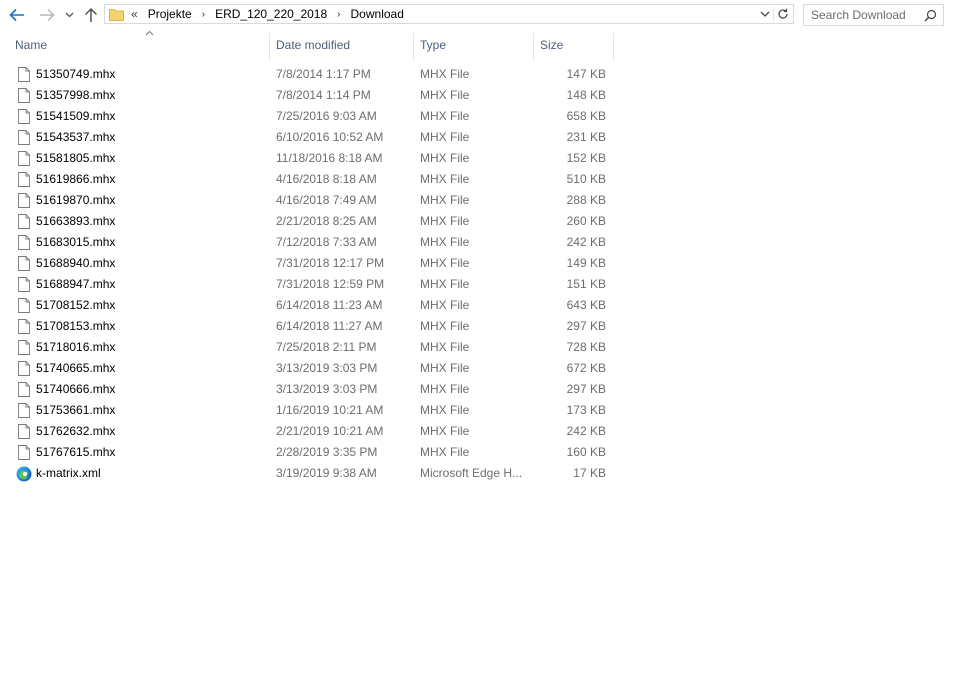 Image resolution: width=955 pixels, height=679 pixels. Describe the element at coordinates (586, 410) in the screenshot. I see `file-size: 173 KB` at that location.